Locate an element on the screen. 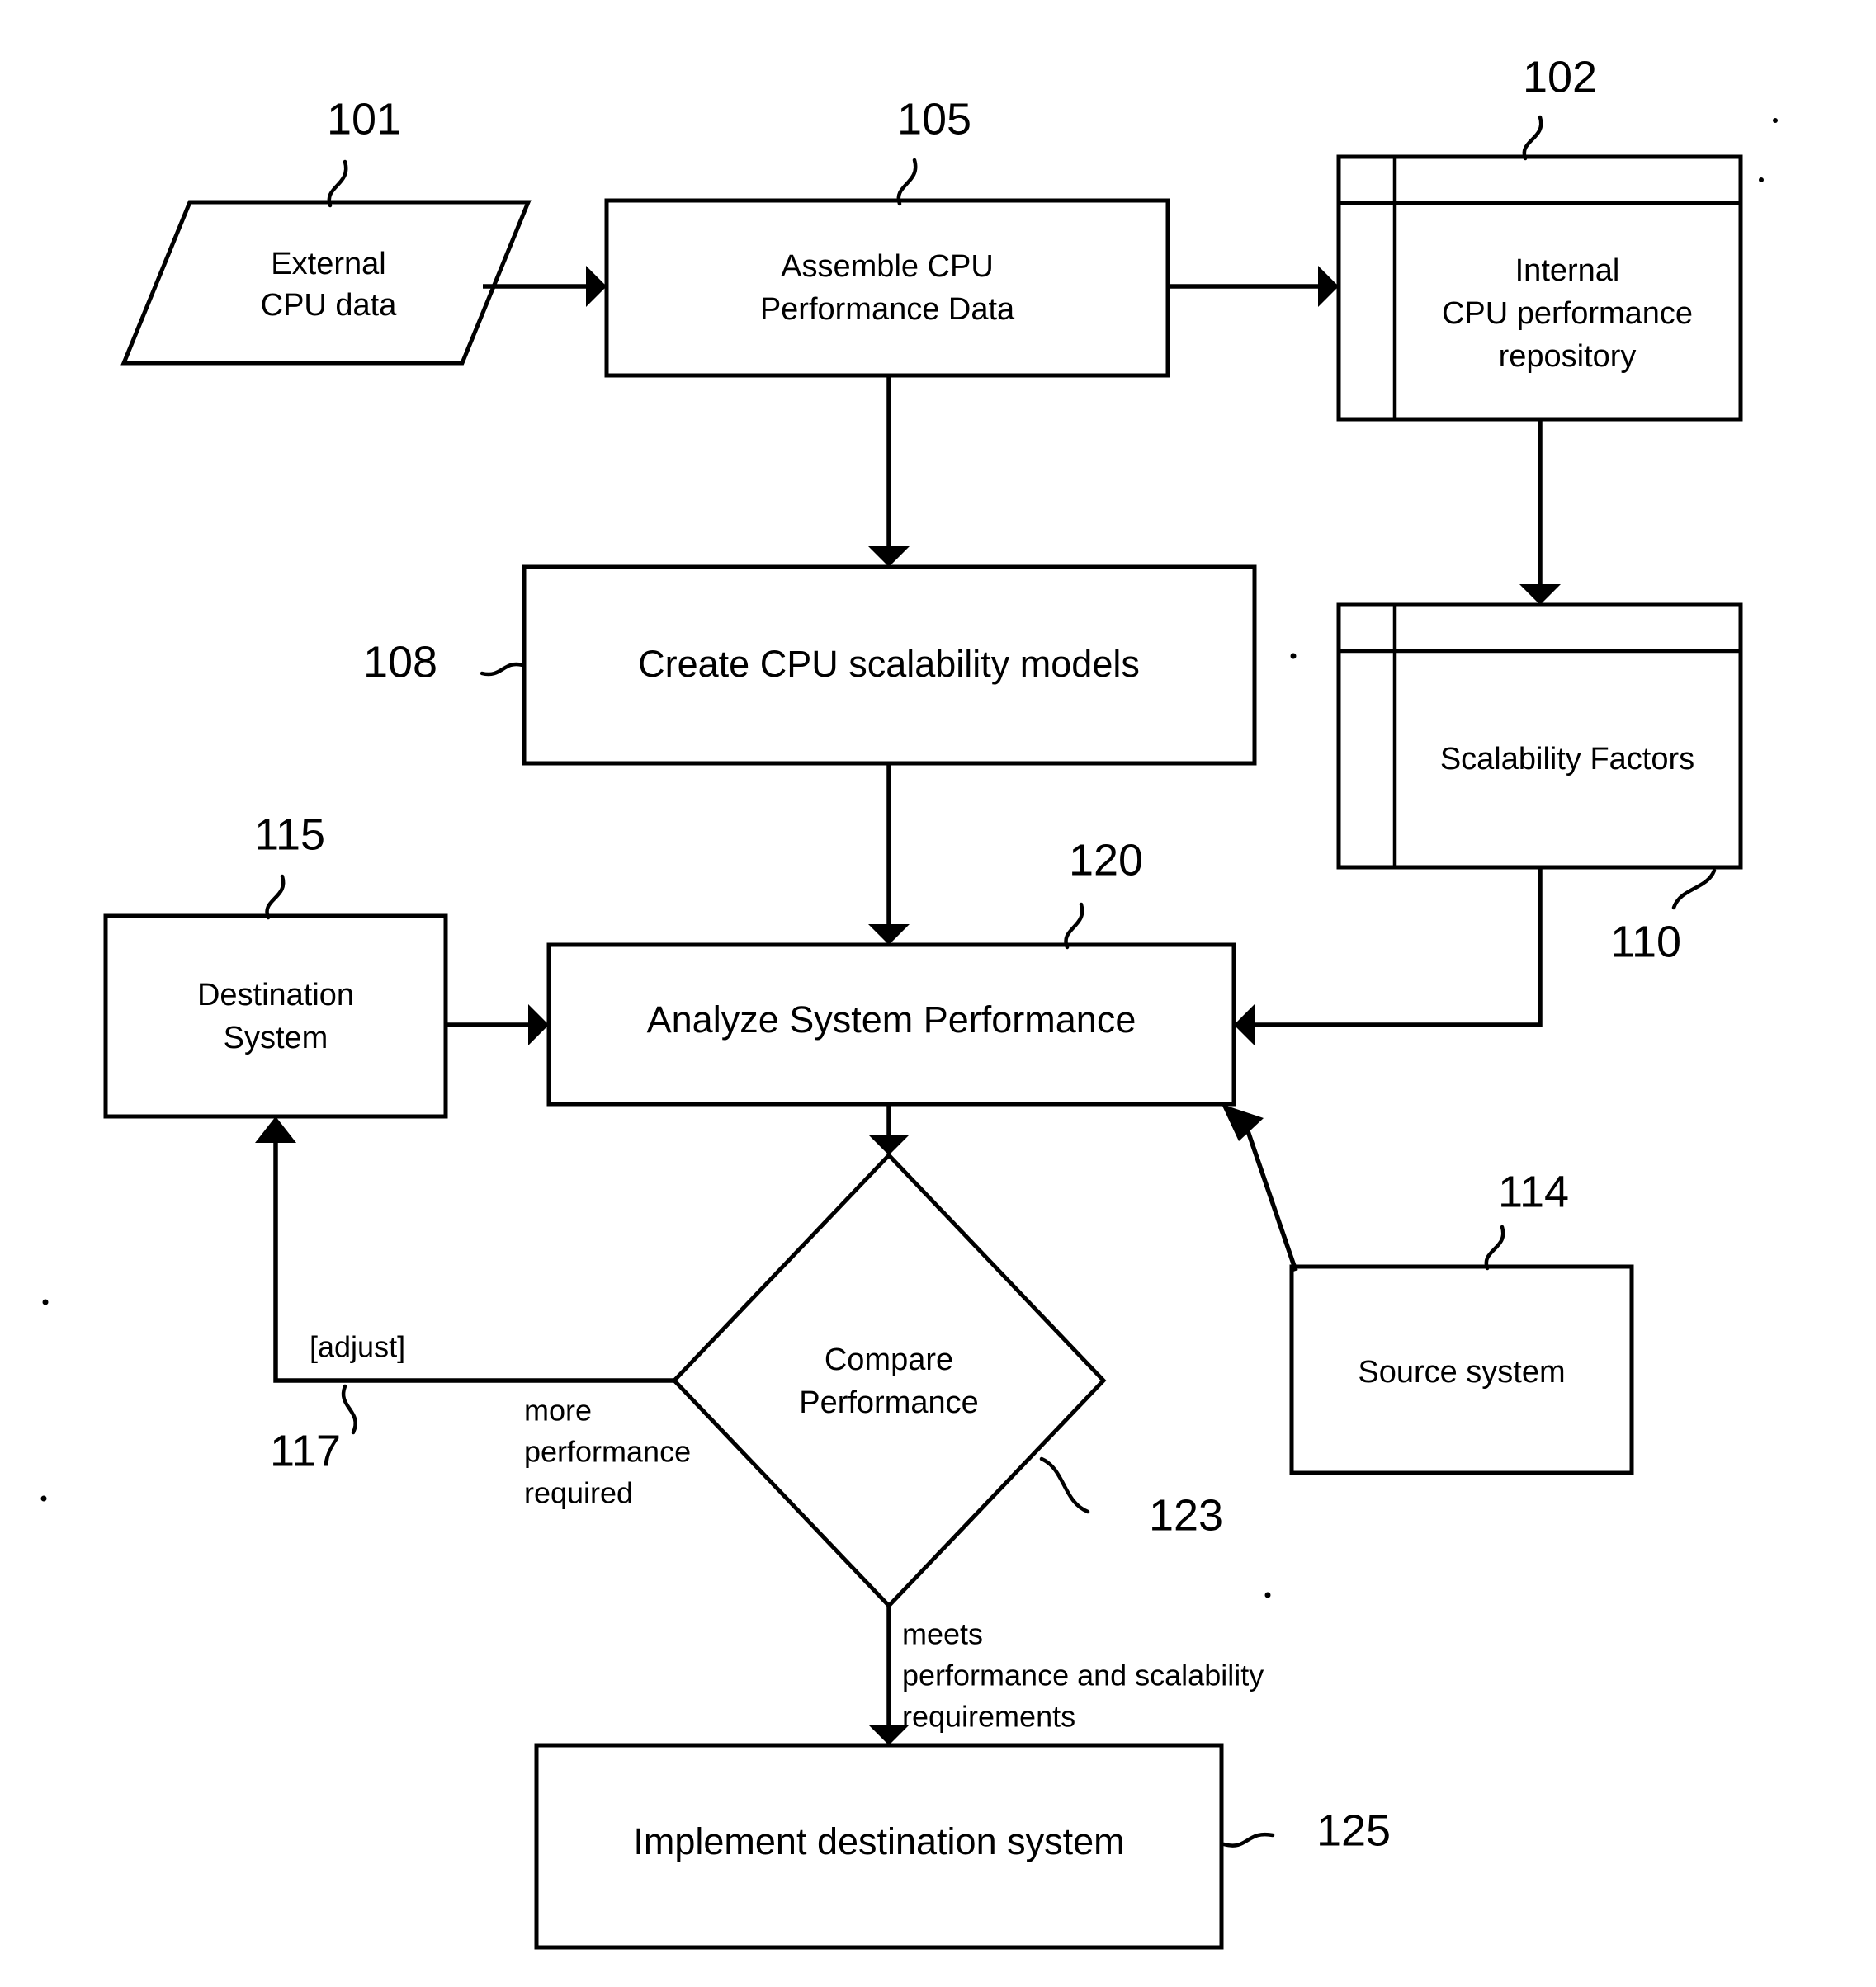 This screenshot has width=1876, height=1987. ref-110-callout: 110 is located at coordinates (1663, 917).